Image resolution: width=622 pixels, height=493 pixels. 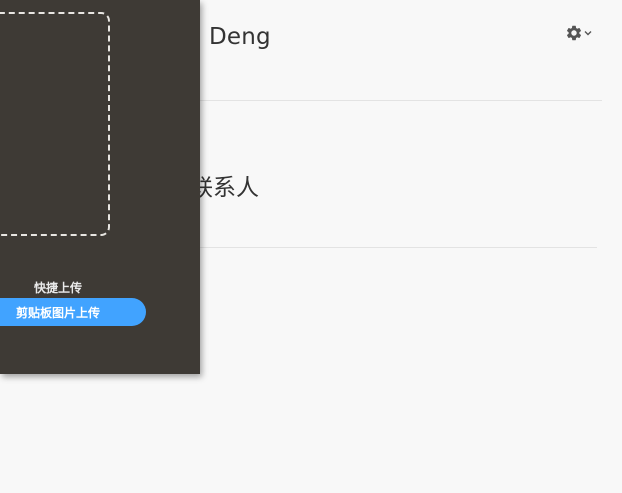 What do you see at coordinates (224, 188) in the screenshot?
I see `contacts-section-title: 联系人` at bounding box center [224, 188].